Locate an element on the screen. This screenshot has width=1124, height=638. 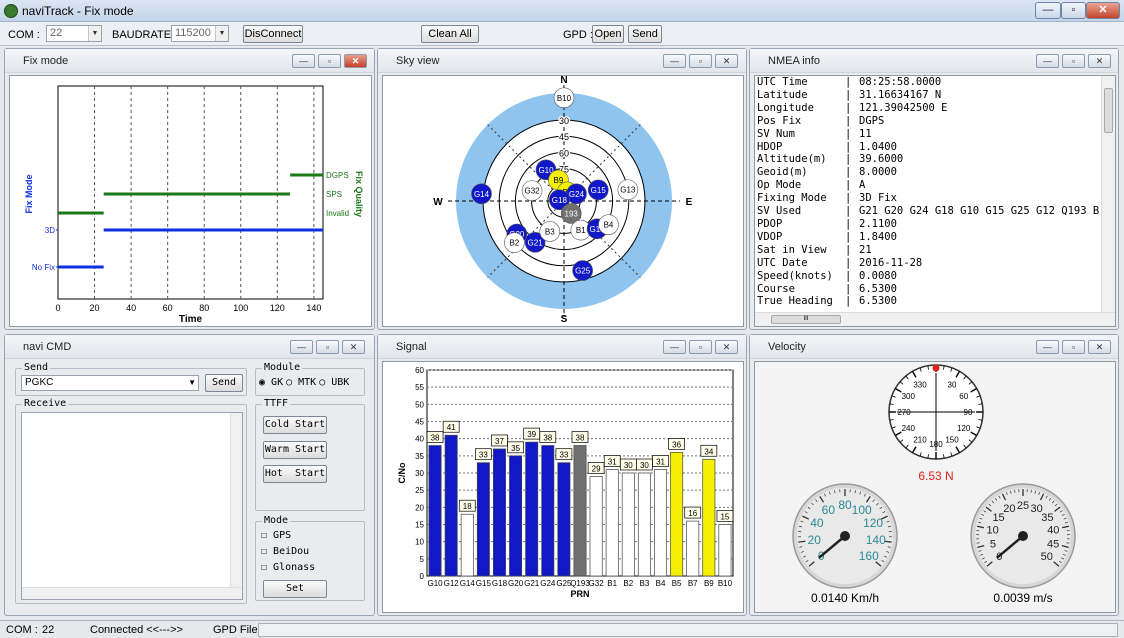
mode-checkbox-beidou: ☐ BeiDou is located at coordinates (288, 554).